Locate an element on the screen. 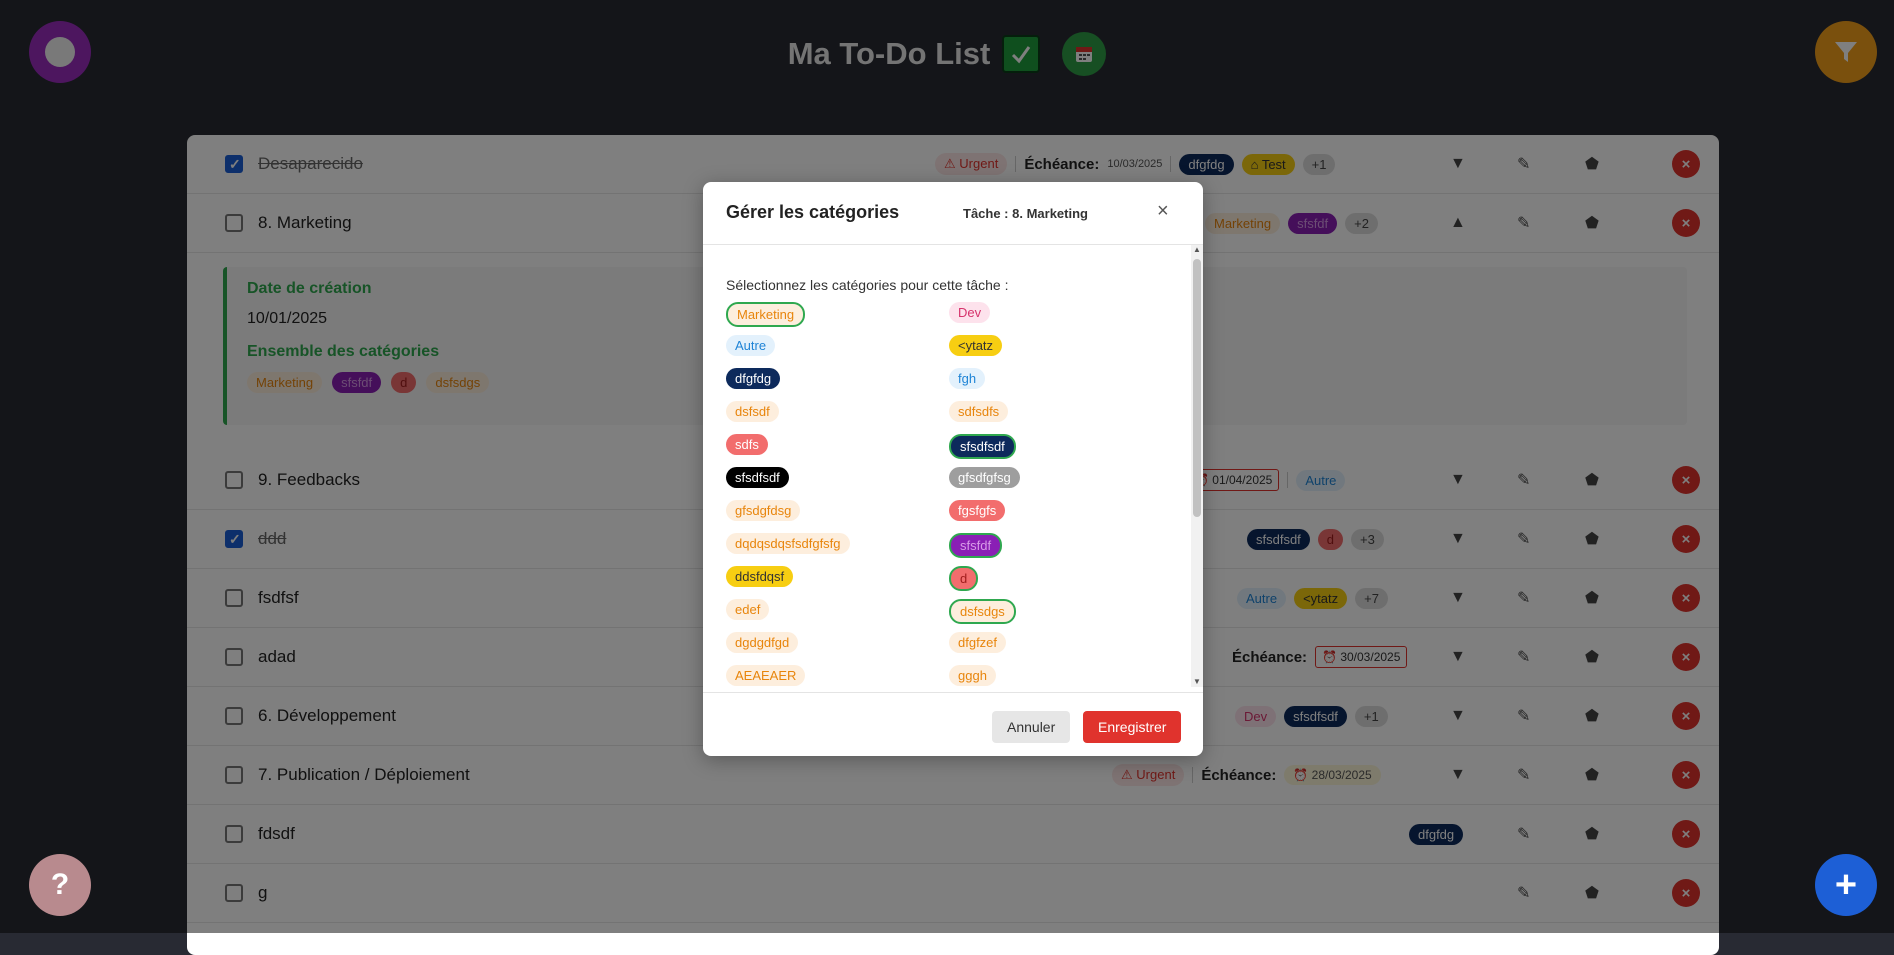 The image size is (1894, 955). scroll-up-icon: ▲ is located at coordinates (1197, 249).